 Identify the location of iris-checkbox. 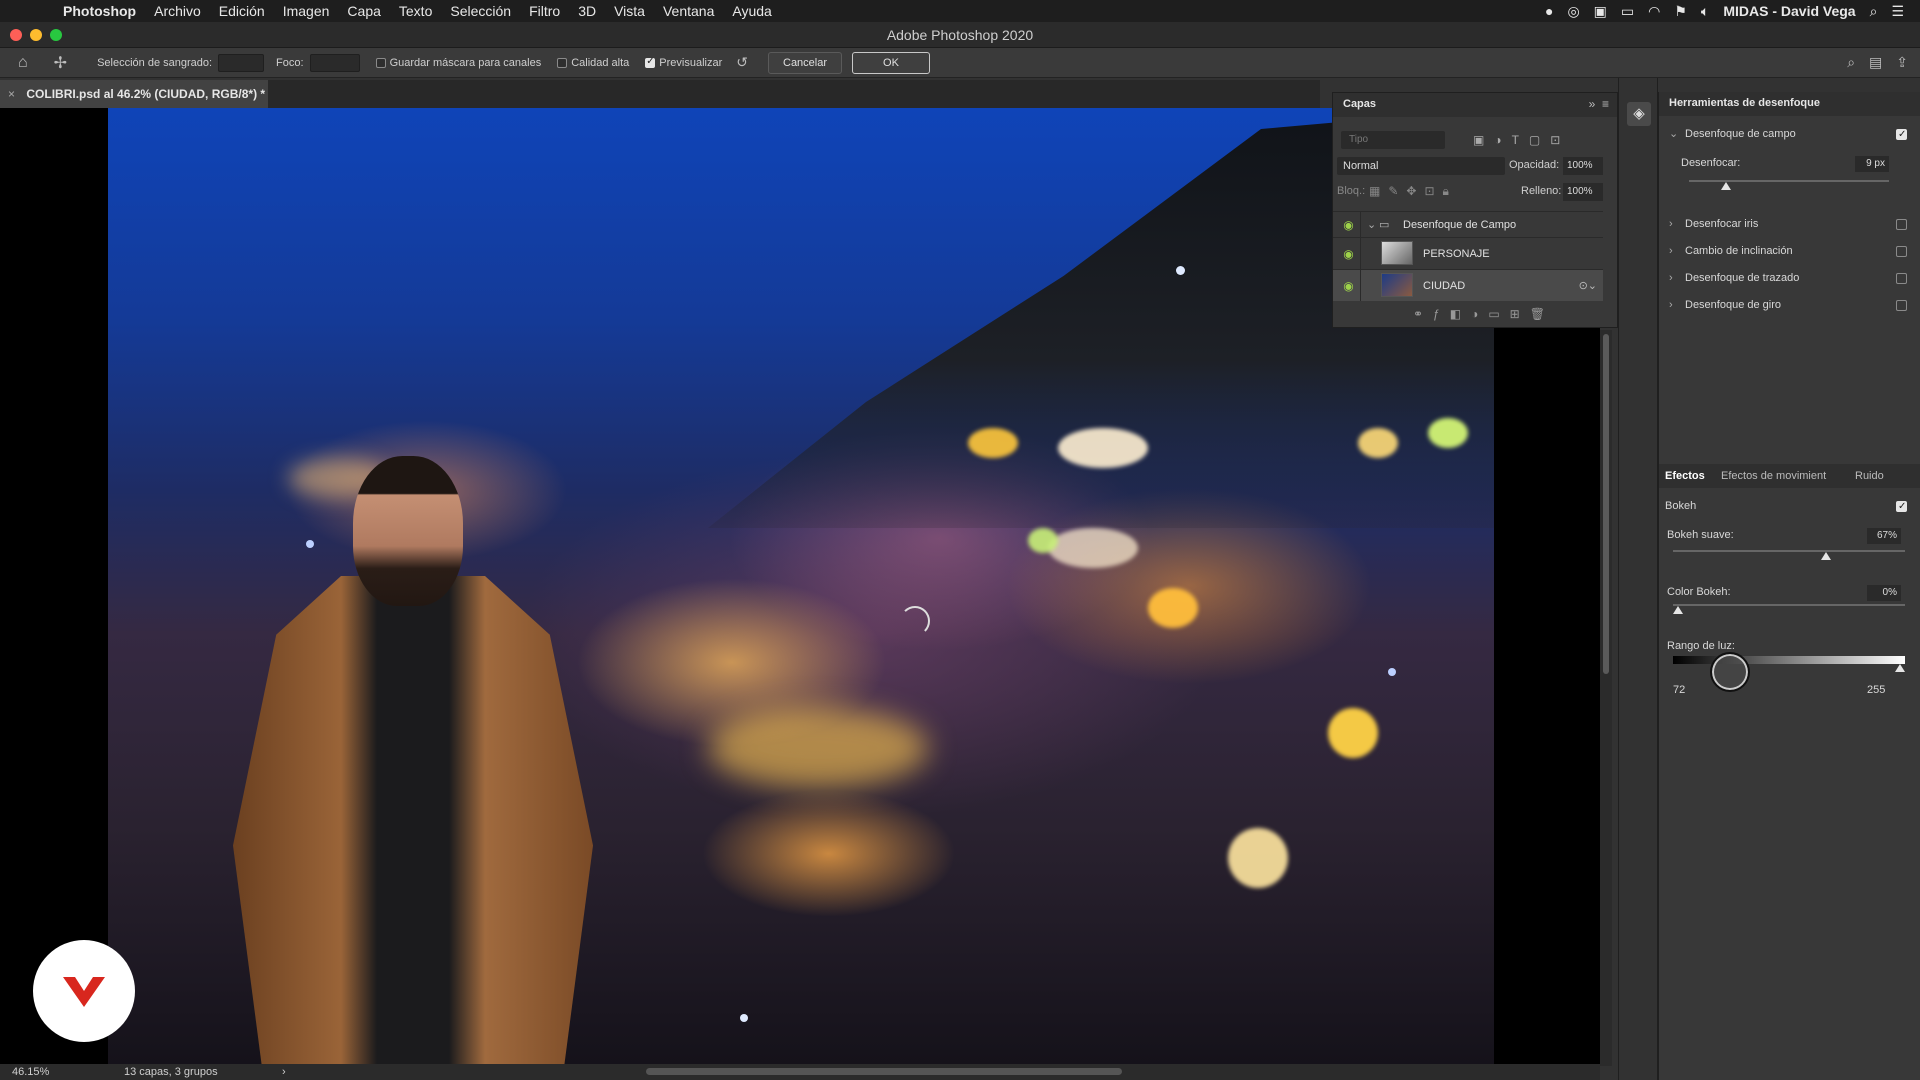
(1901, 224).